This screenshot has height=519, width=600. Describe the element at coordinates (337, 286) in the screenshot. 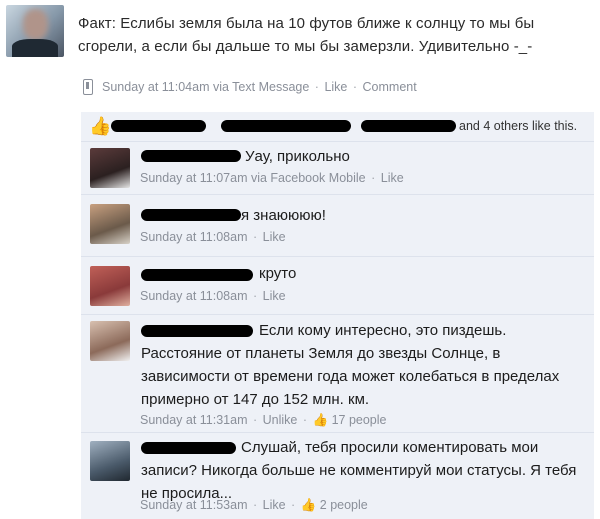

I see `comment-item: круто Sunday at 11:08am · Like` at that location.